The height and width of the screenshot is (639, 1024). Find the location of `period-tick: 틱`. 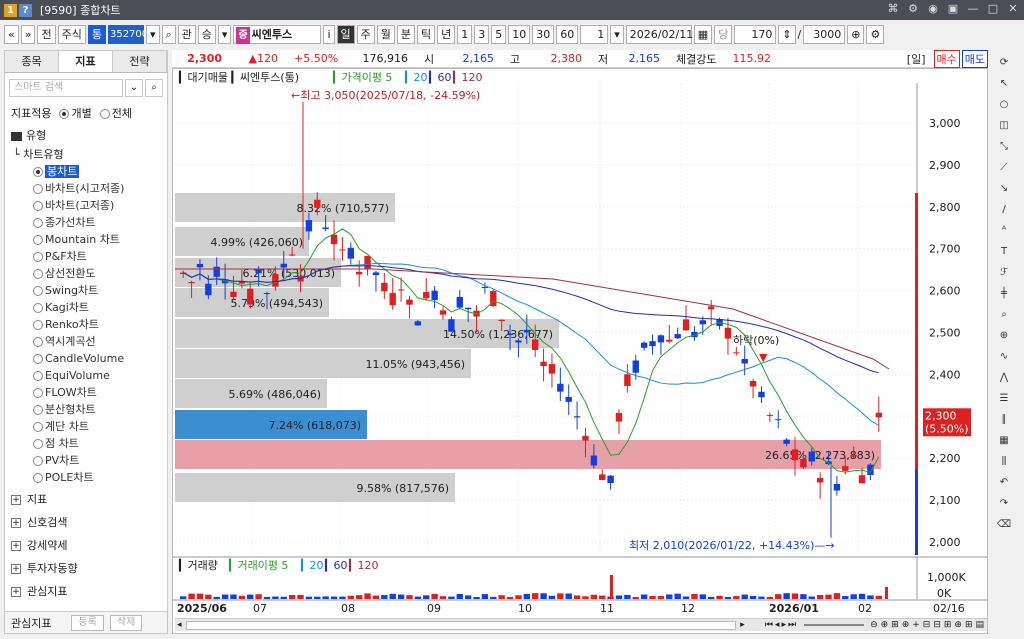

period-tick: 틱 is located at coordinates (426, 34).